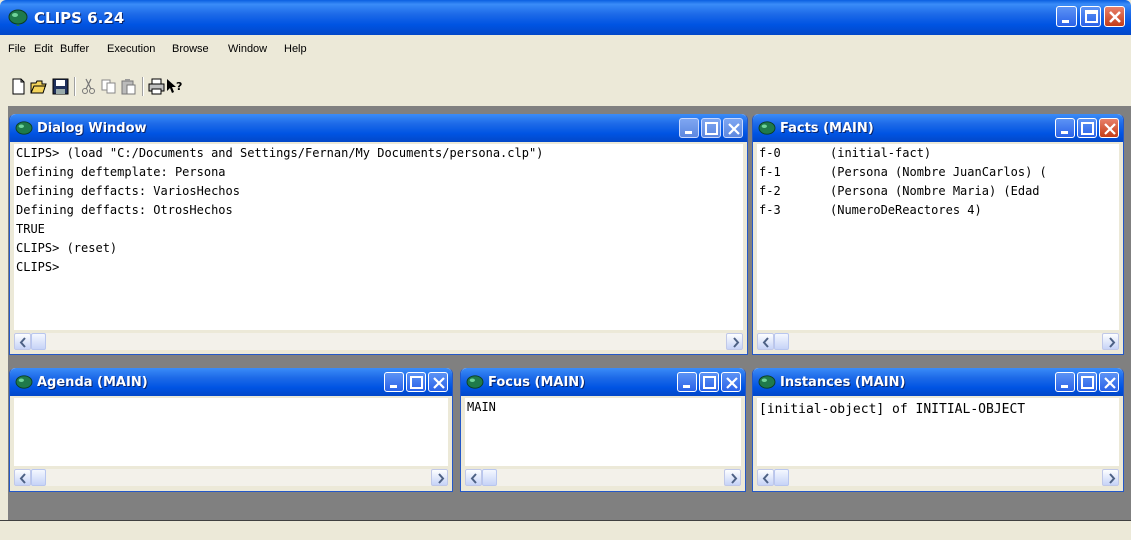  I want to click on dialog-window-title: Dialog Window, so click(92, 128).